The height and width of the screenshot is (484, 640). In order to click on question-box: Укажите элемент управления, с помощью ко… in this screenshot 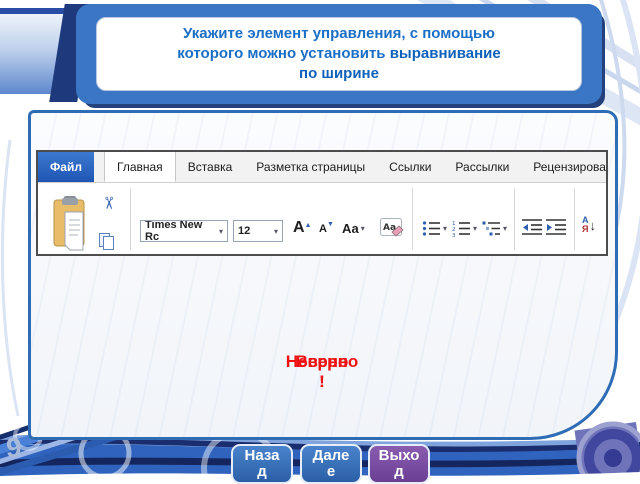, I will do `click(339, 54)`.